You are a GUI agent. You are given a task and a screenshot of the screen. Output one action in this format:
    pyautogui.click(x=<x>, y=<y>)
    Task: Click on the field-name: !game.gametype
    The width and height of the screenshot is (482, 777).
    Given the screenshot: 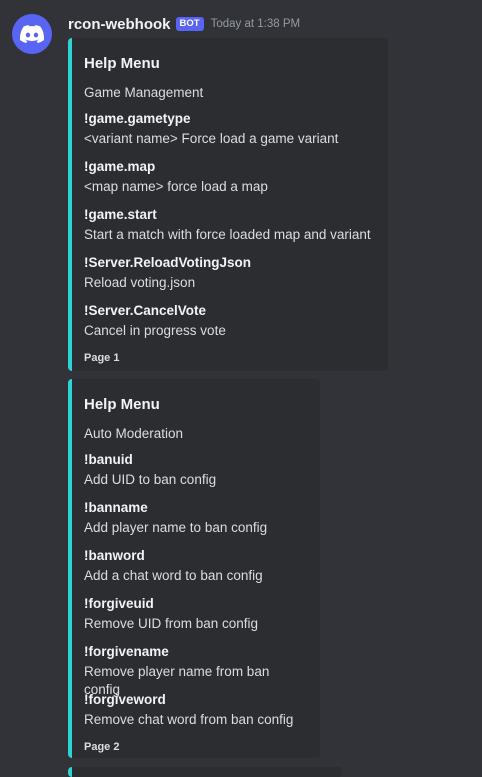 What is the action you would take?
    pyautogui.click(x=137, y=118)
    